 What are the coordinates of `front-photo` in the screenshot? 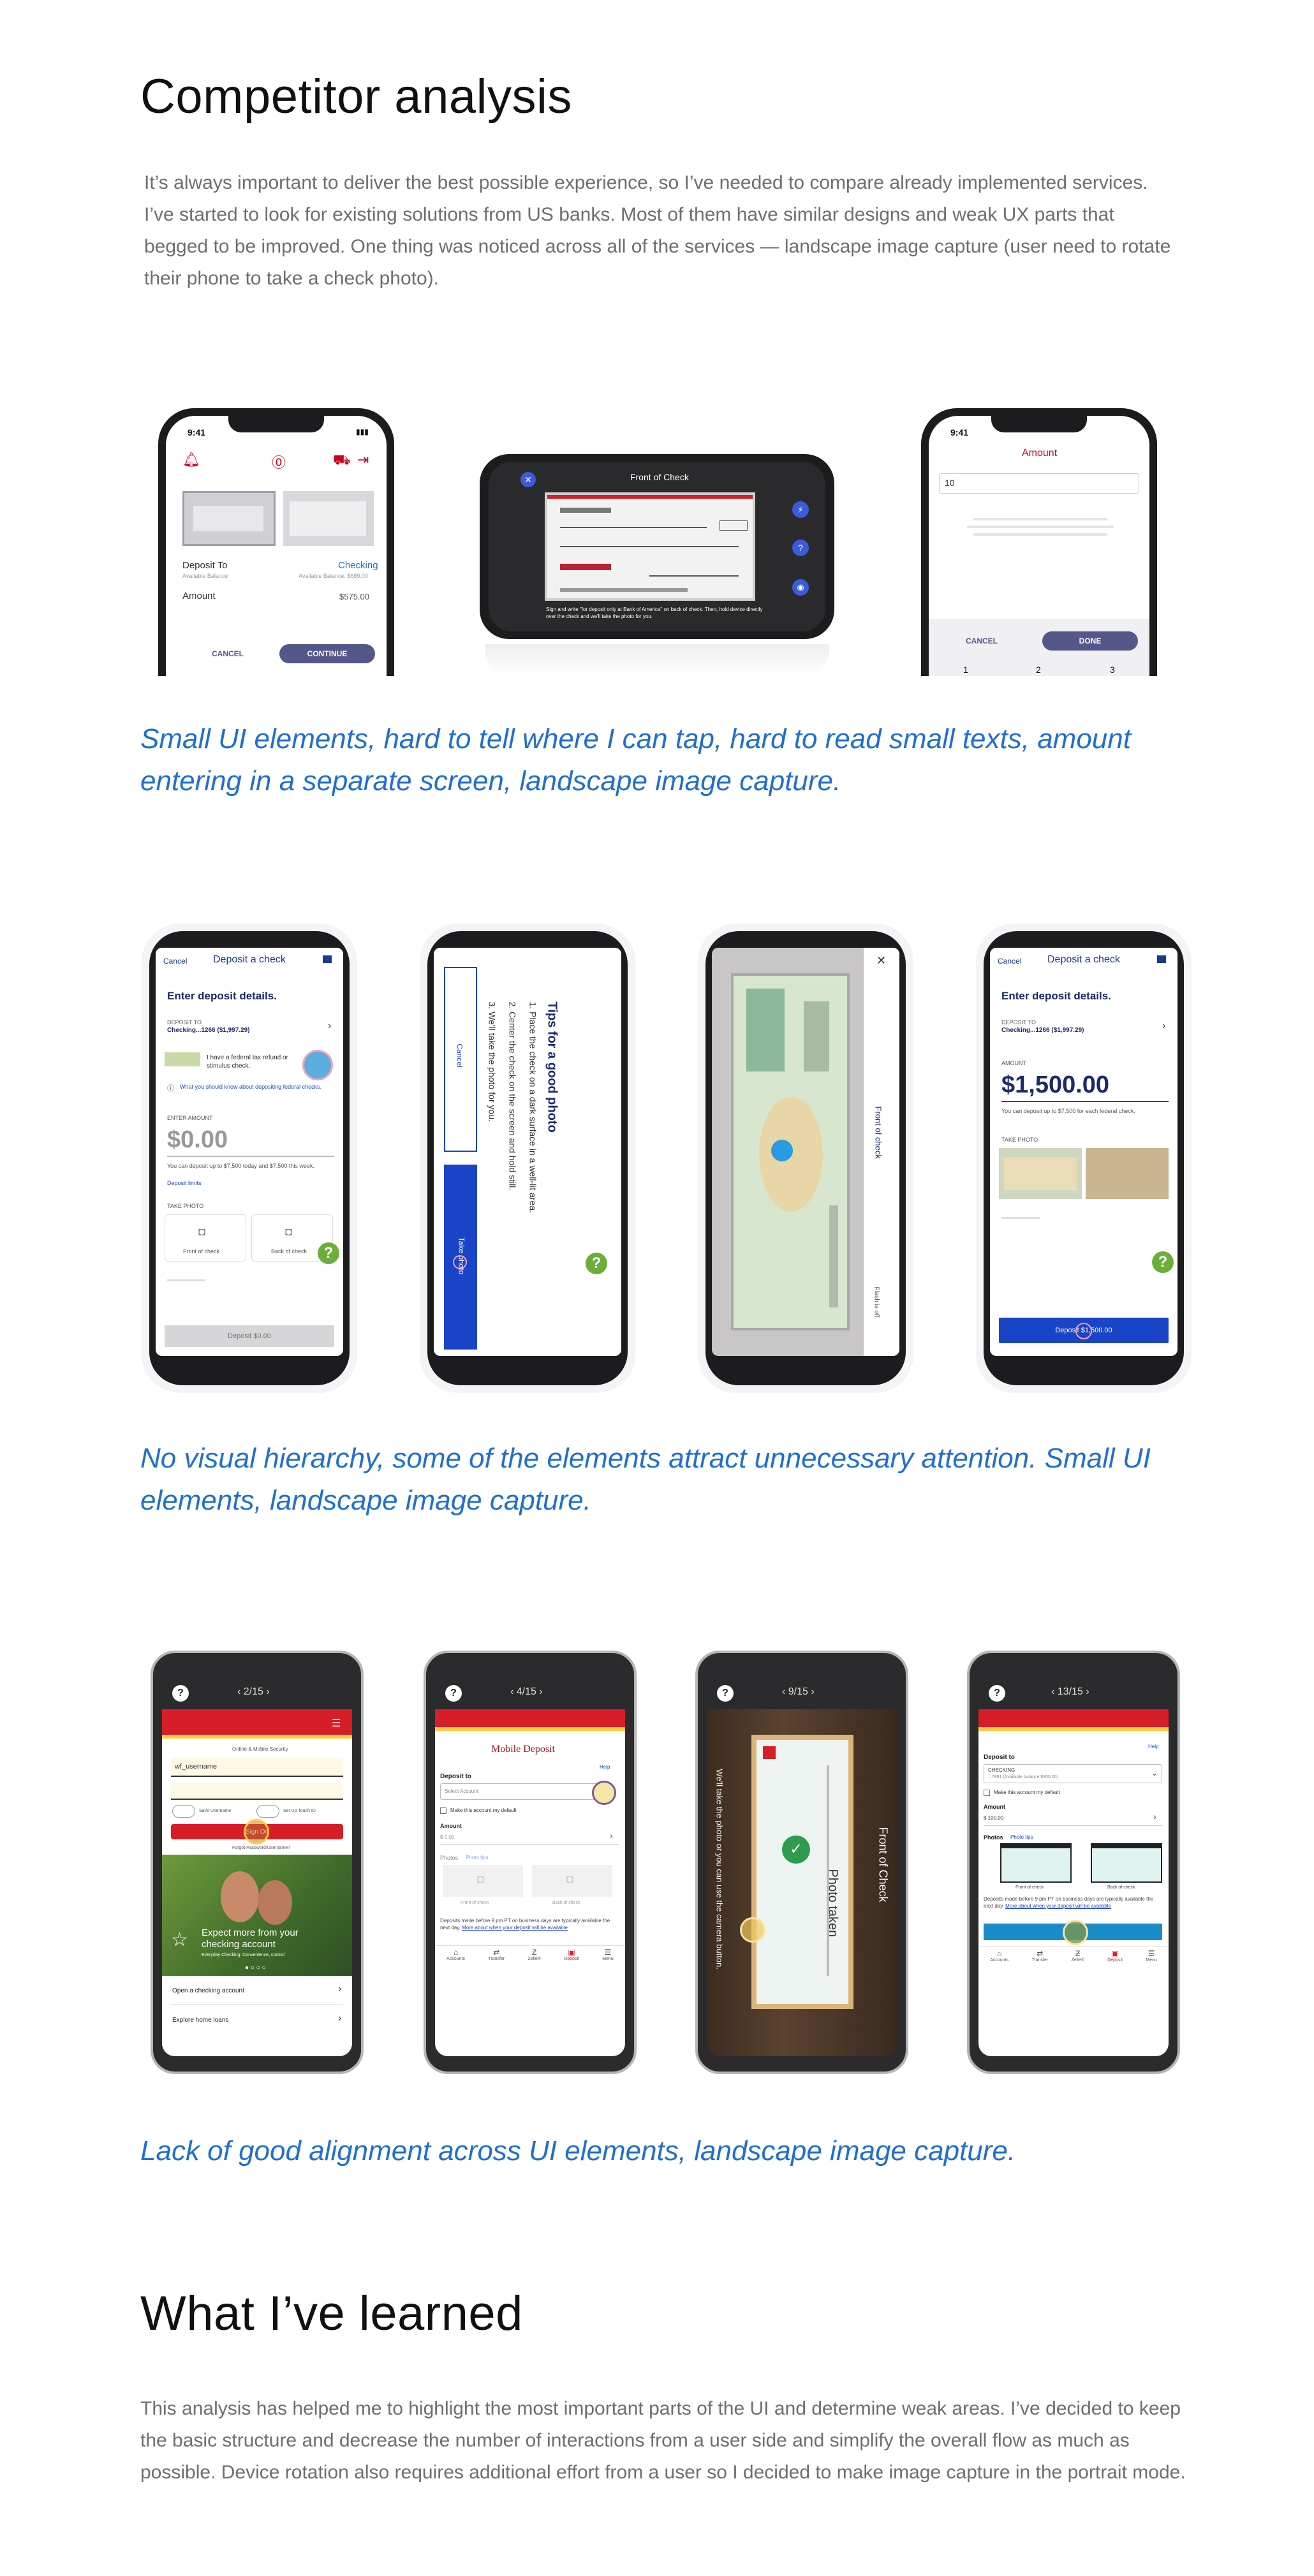 It's located at (1036, 1863).